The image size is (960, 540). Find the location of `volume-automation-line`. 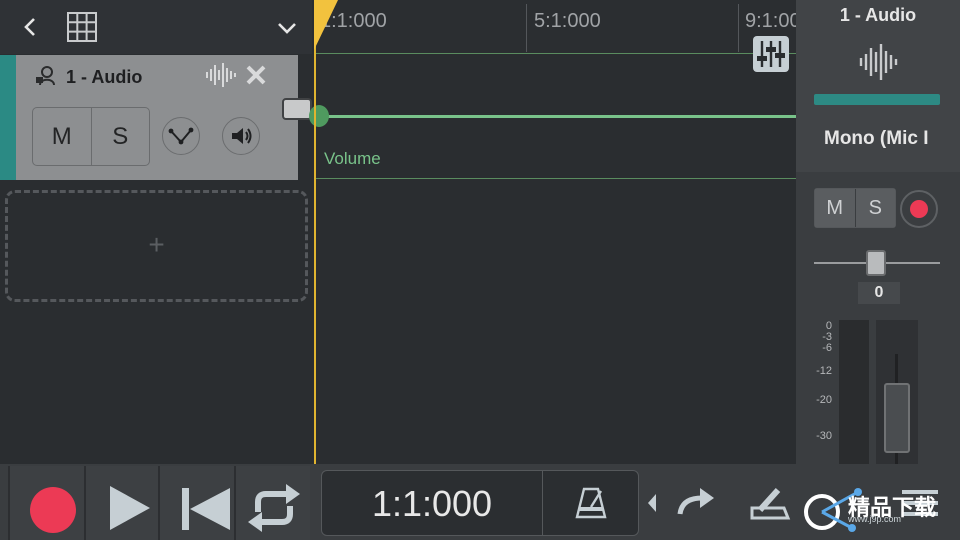

volume-automation-line is located at coordinates (556, 116).